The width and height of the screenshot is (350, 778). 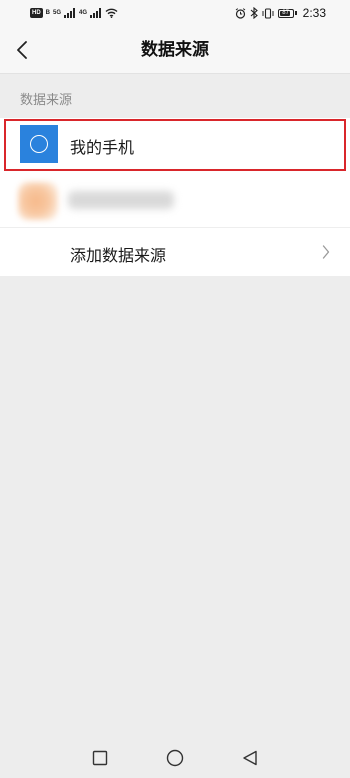 I want to click on status-left: HD B 5G 4G, so click(x=74, y=13).